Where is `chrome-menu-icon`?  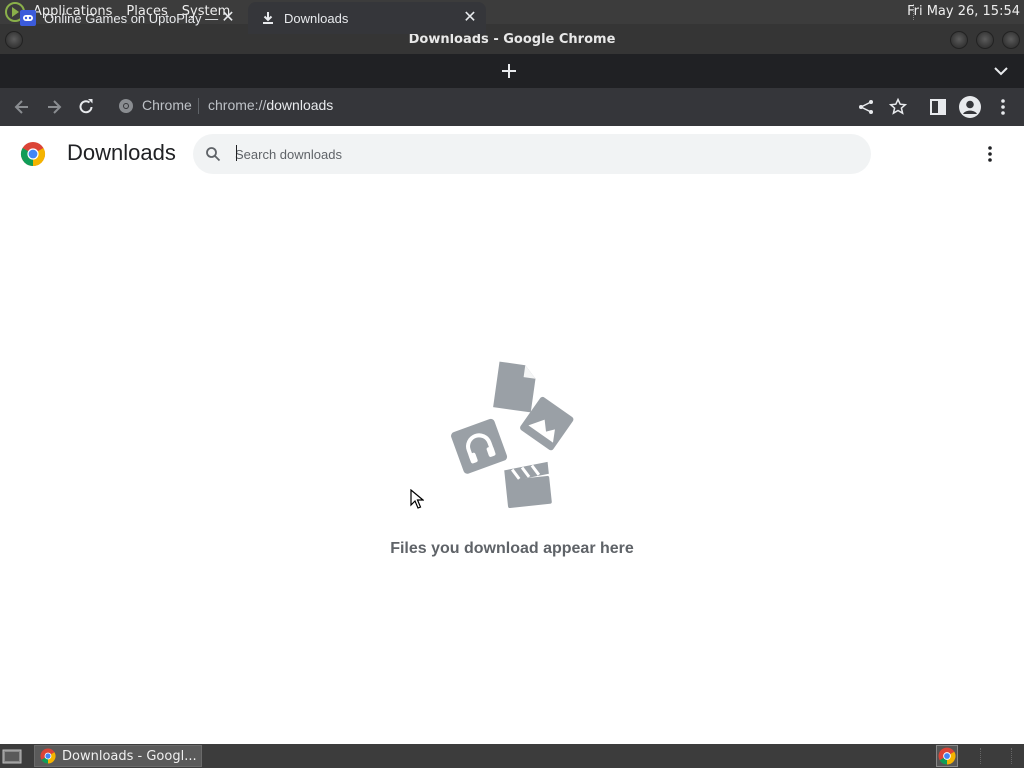 chrome-menu-icon is located at coordinates (1003, 107).